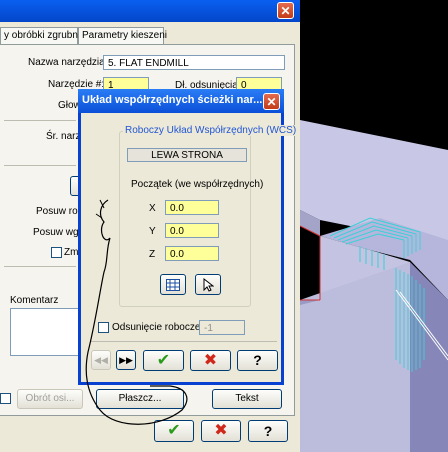 This screenshot has width=448, height=452. What do you see at coordinates (156, 327) in the screenshot?
I see `work-offset-label: Odsunięcie robocze` at bounding box center [156, 327].